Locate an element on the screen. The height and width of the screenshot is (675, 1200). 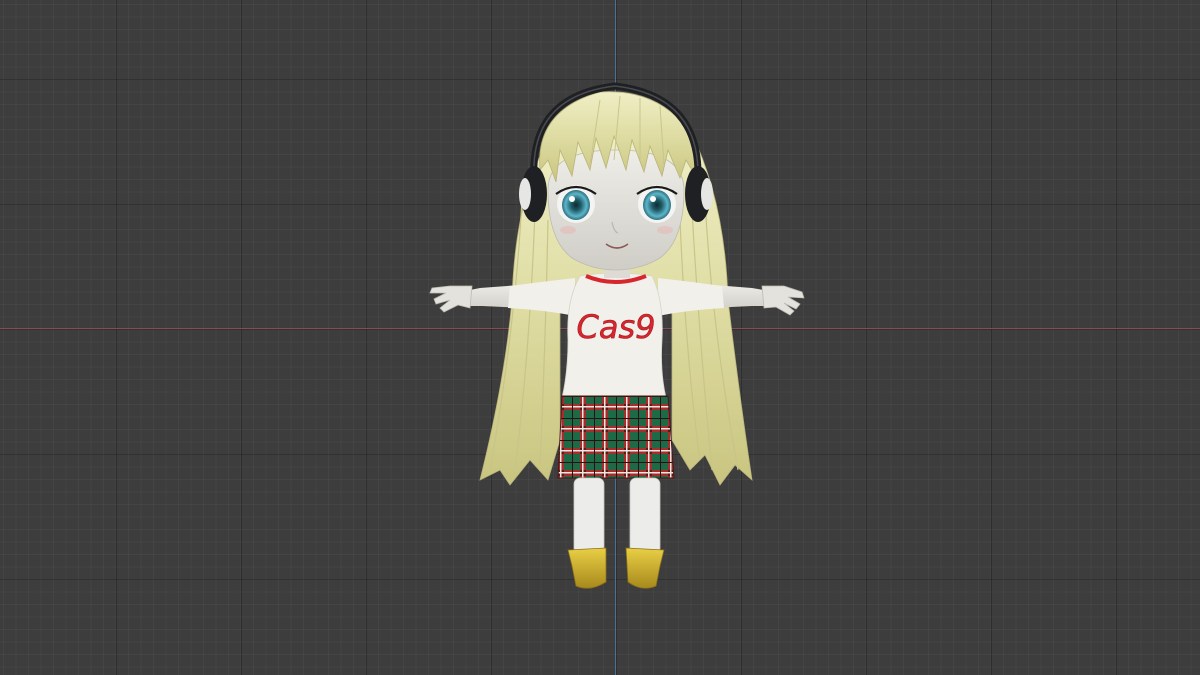
left-leg is located at coordinates (589, 516).